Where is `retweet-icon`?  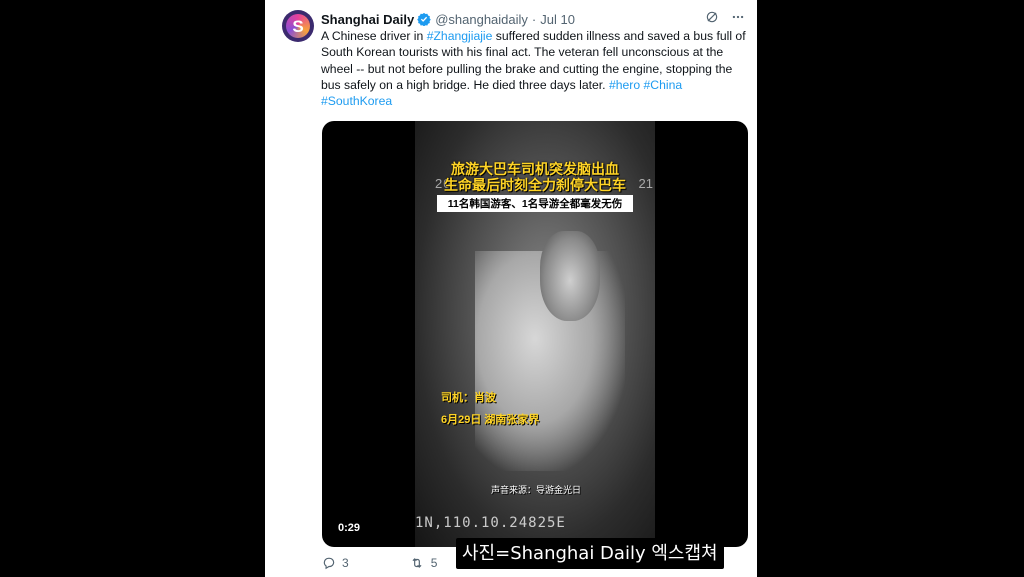 retweet-icon is located at coordinates (417, 563).